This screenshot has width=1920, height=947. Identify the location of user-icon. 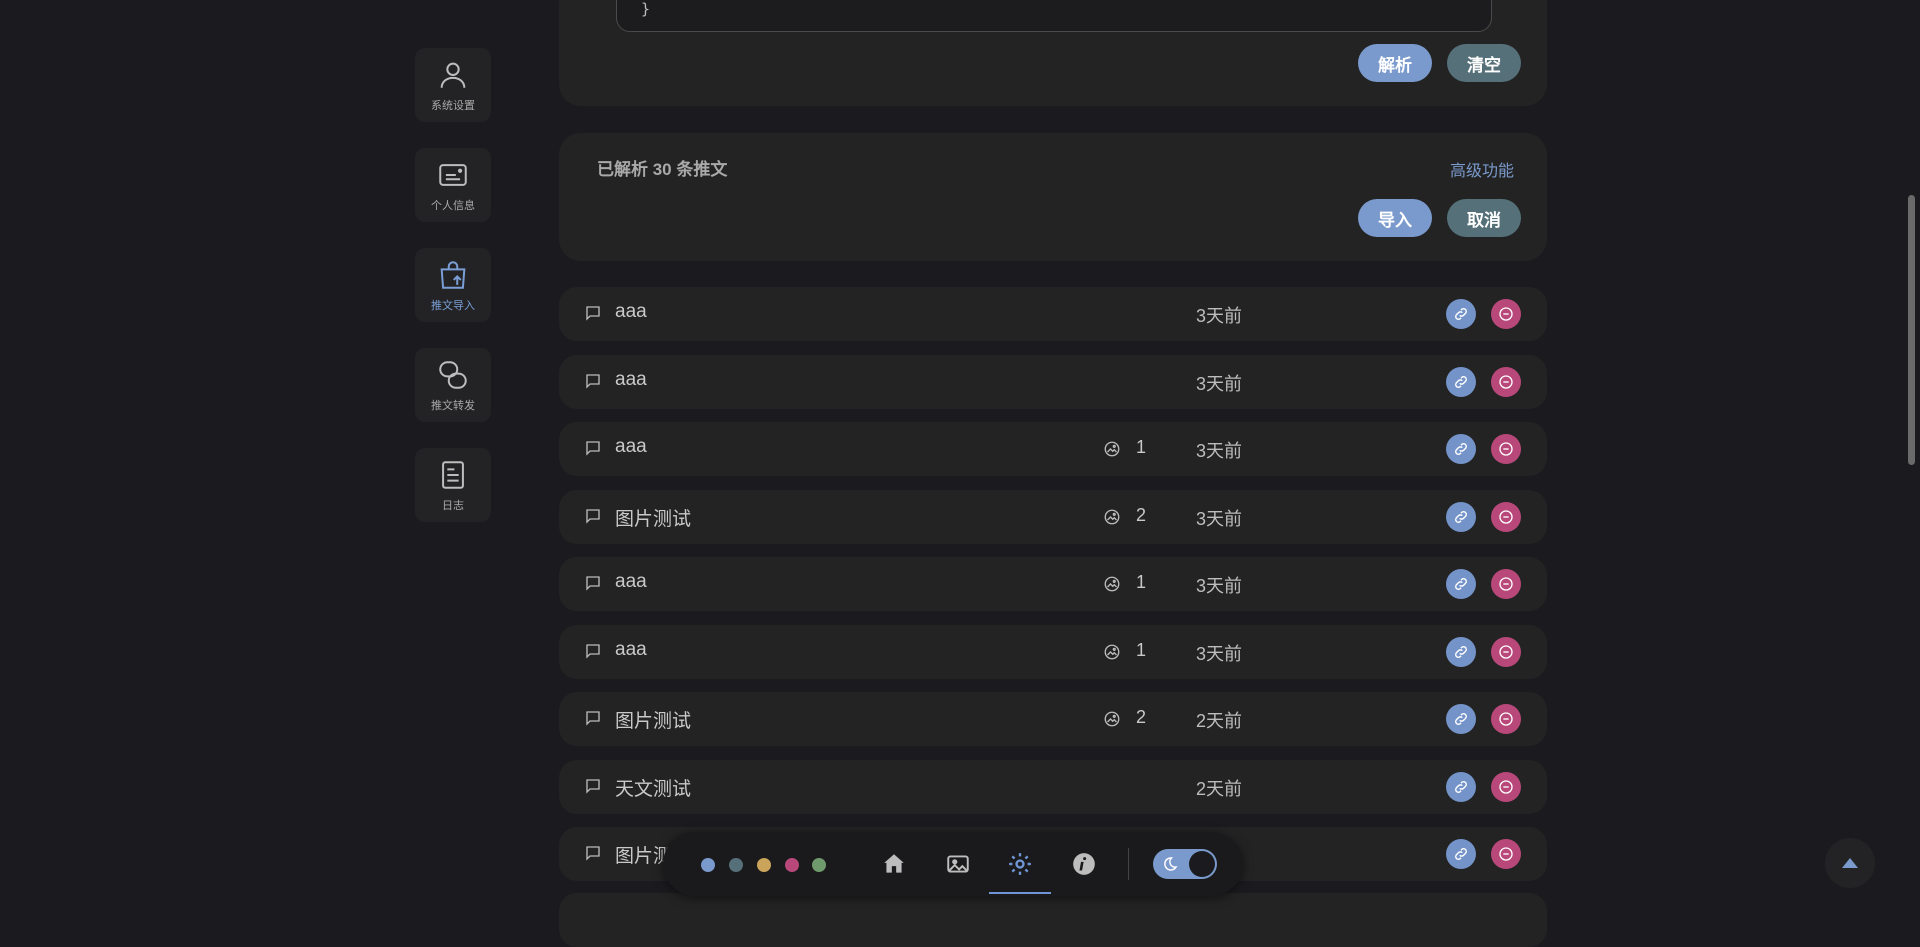
(453, 75).